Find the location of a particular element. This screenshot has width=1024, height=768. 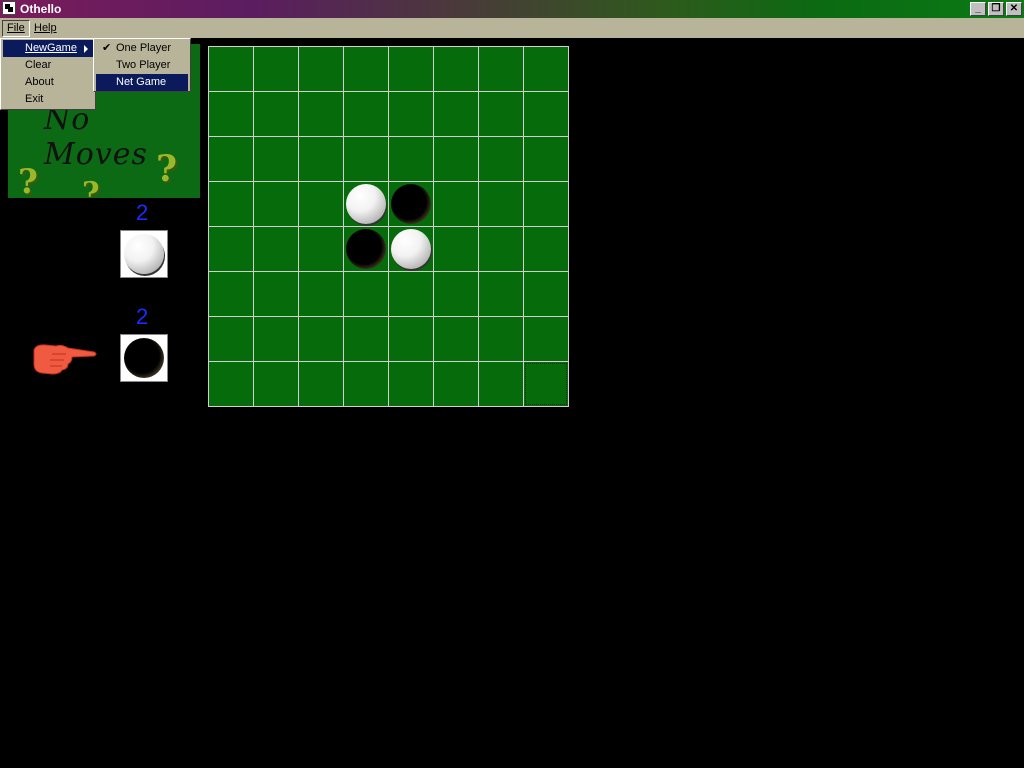

white-disc-icon is located at coordinates (144, 254).